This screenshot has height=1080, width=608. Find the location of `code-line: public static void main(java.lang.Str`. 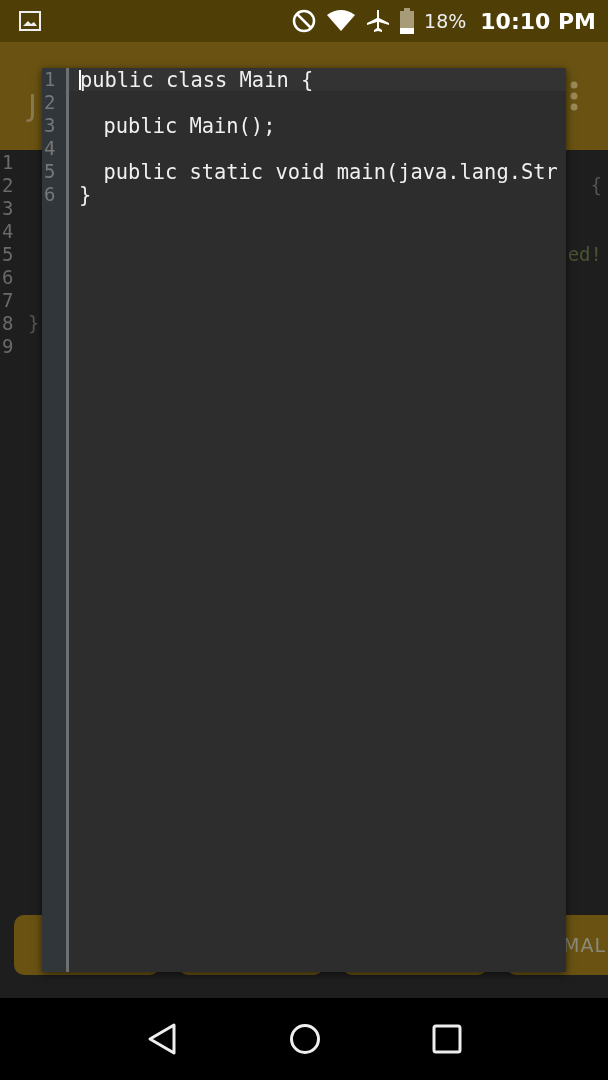

code-line: public static void main(java.lang.Str is located at coordinates (330, 171).